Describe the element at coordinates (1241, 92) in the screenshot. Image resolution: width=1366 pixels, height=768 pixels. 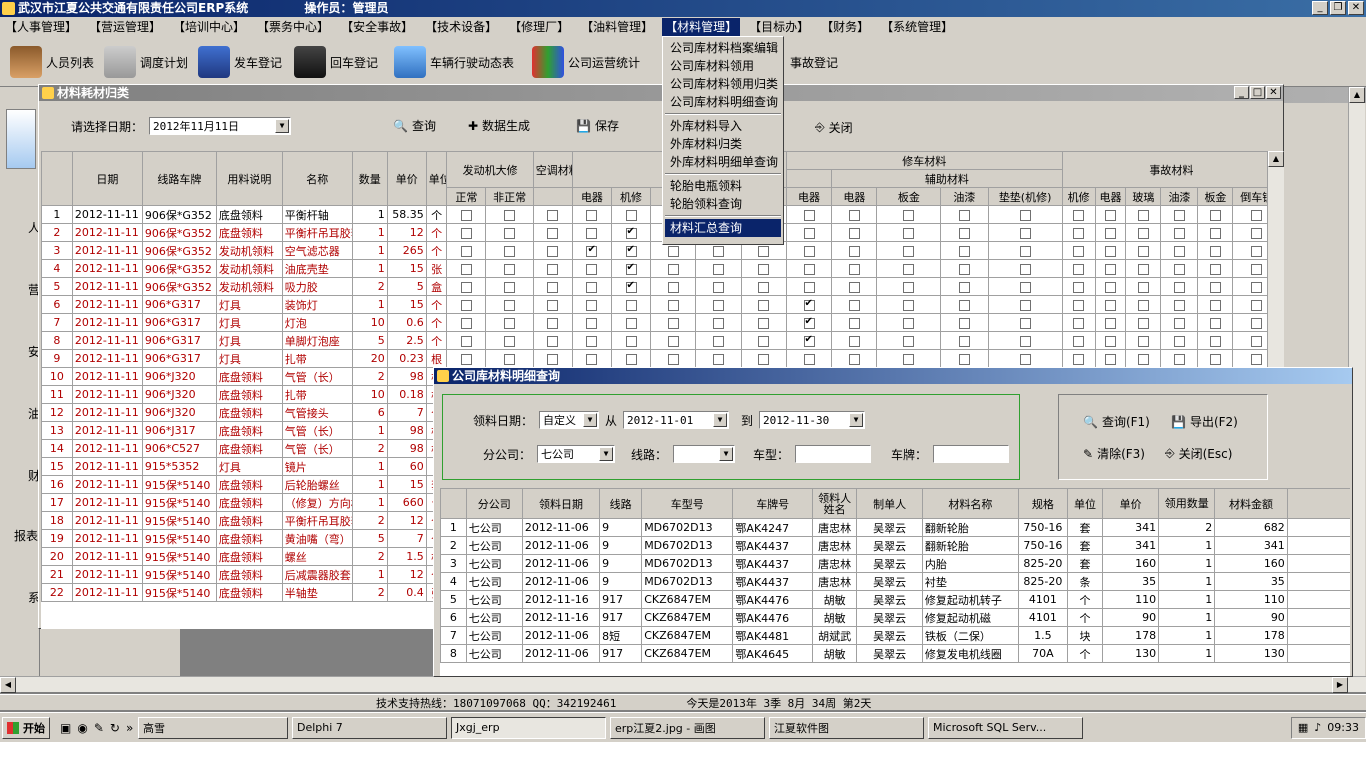
I see `minimize-icon: _` at that location.